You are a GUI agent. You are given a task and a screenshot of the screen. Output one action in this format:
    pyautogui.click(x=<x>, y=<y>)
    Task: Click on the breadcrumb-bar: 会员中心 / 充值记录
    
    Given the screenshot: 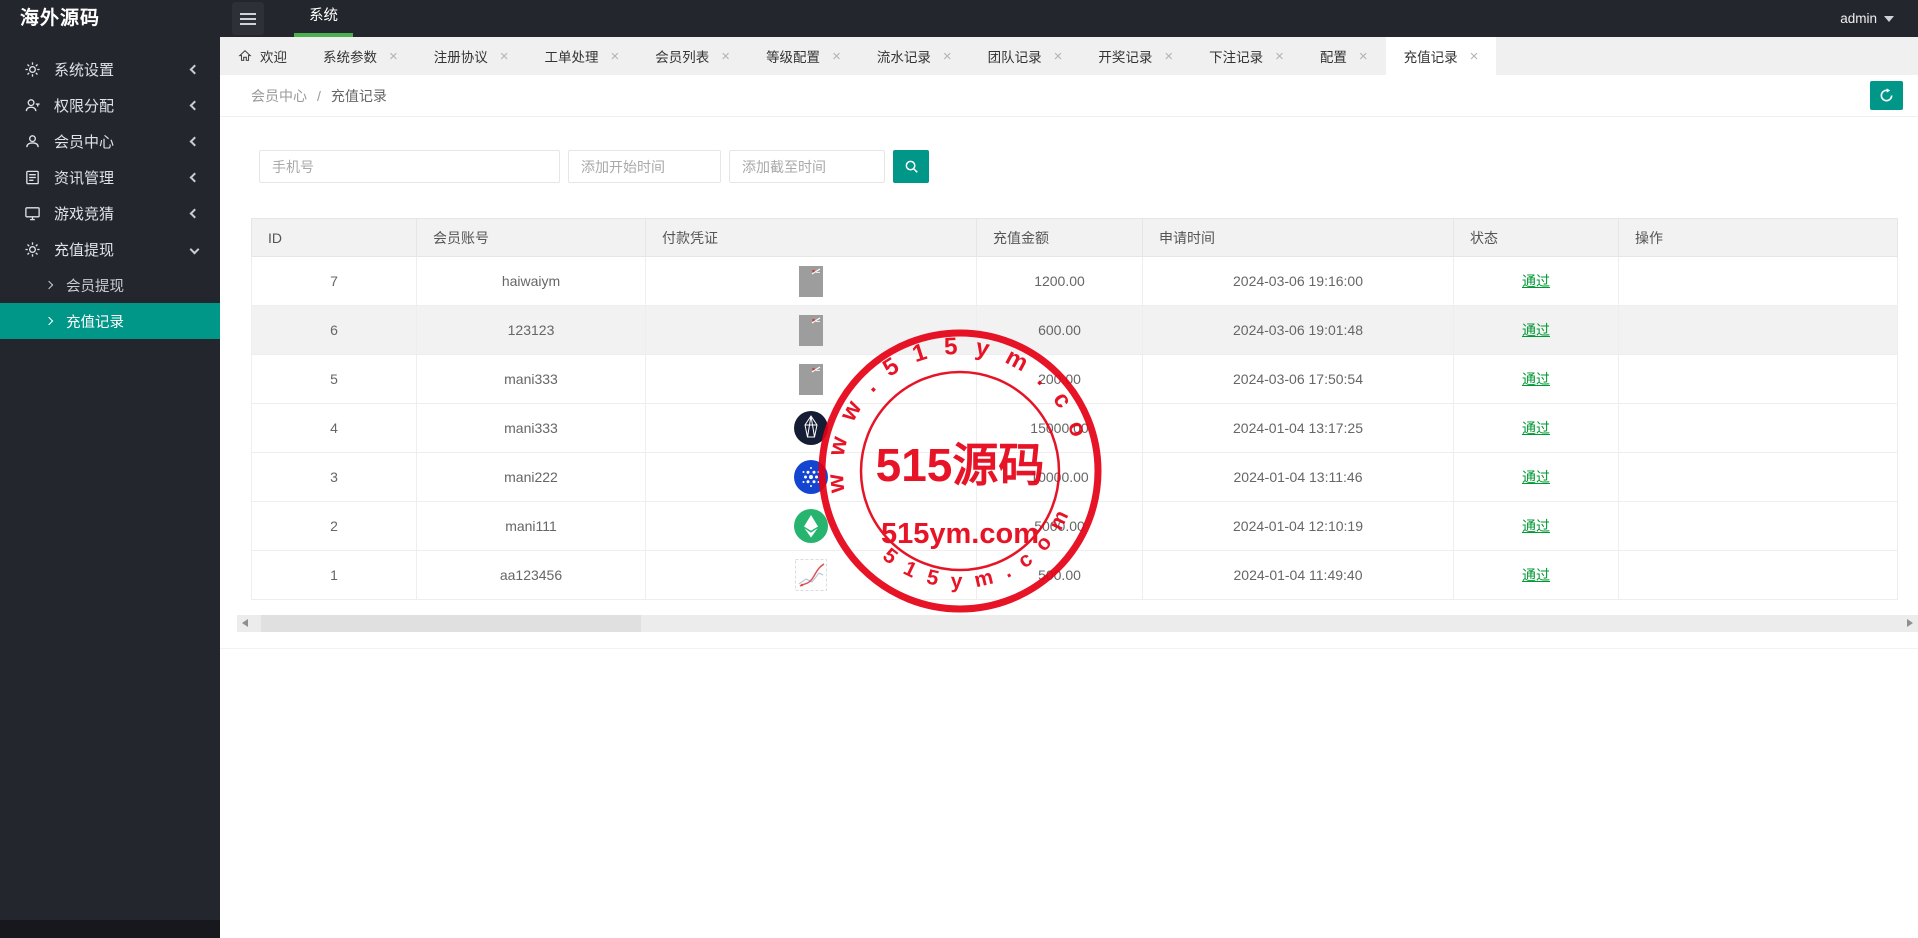 What is the action you would take?
    pyautogui.click(x=1069, y=96)
    